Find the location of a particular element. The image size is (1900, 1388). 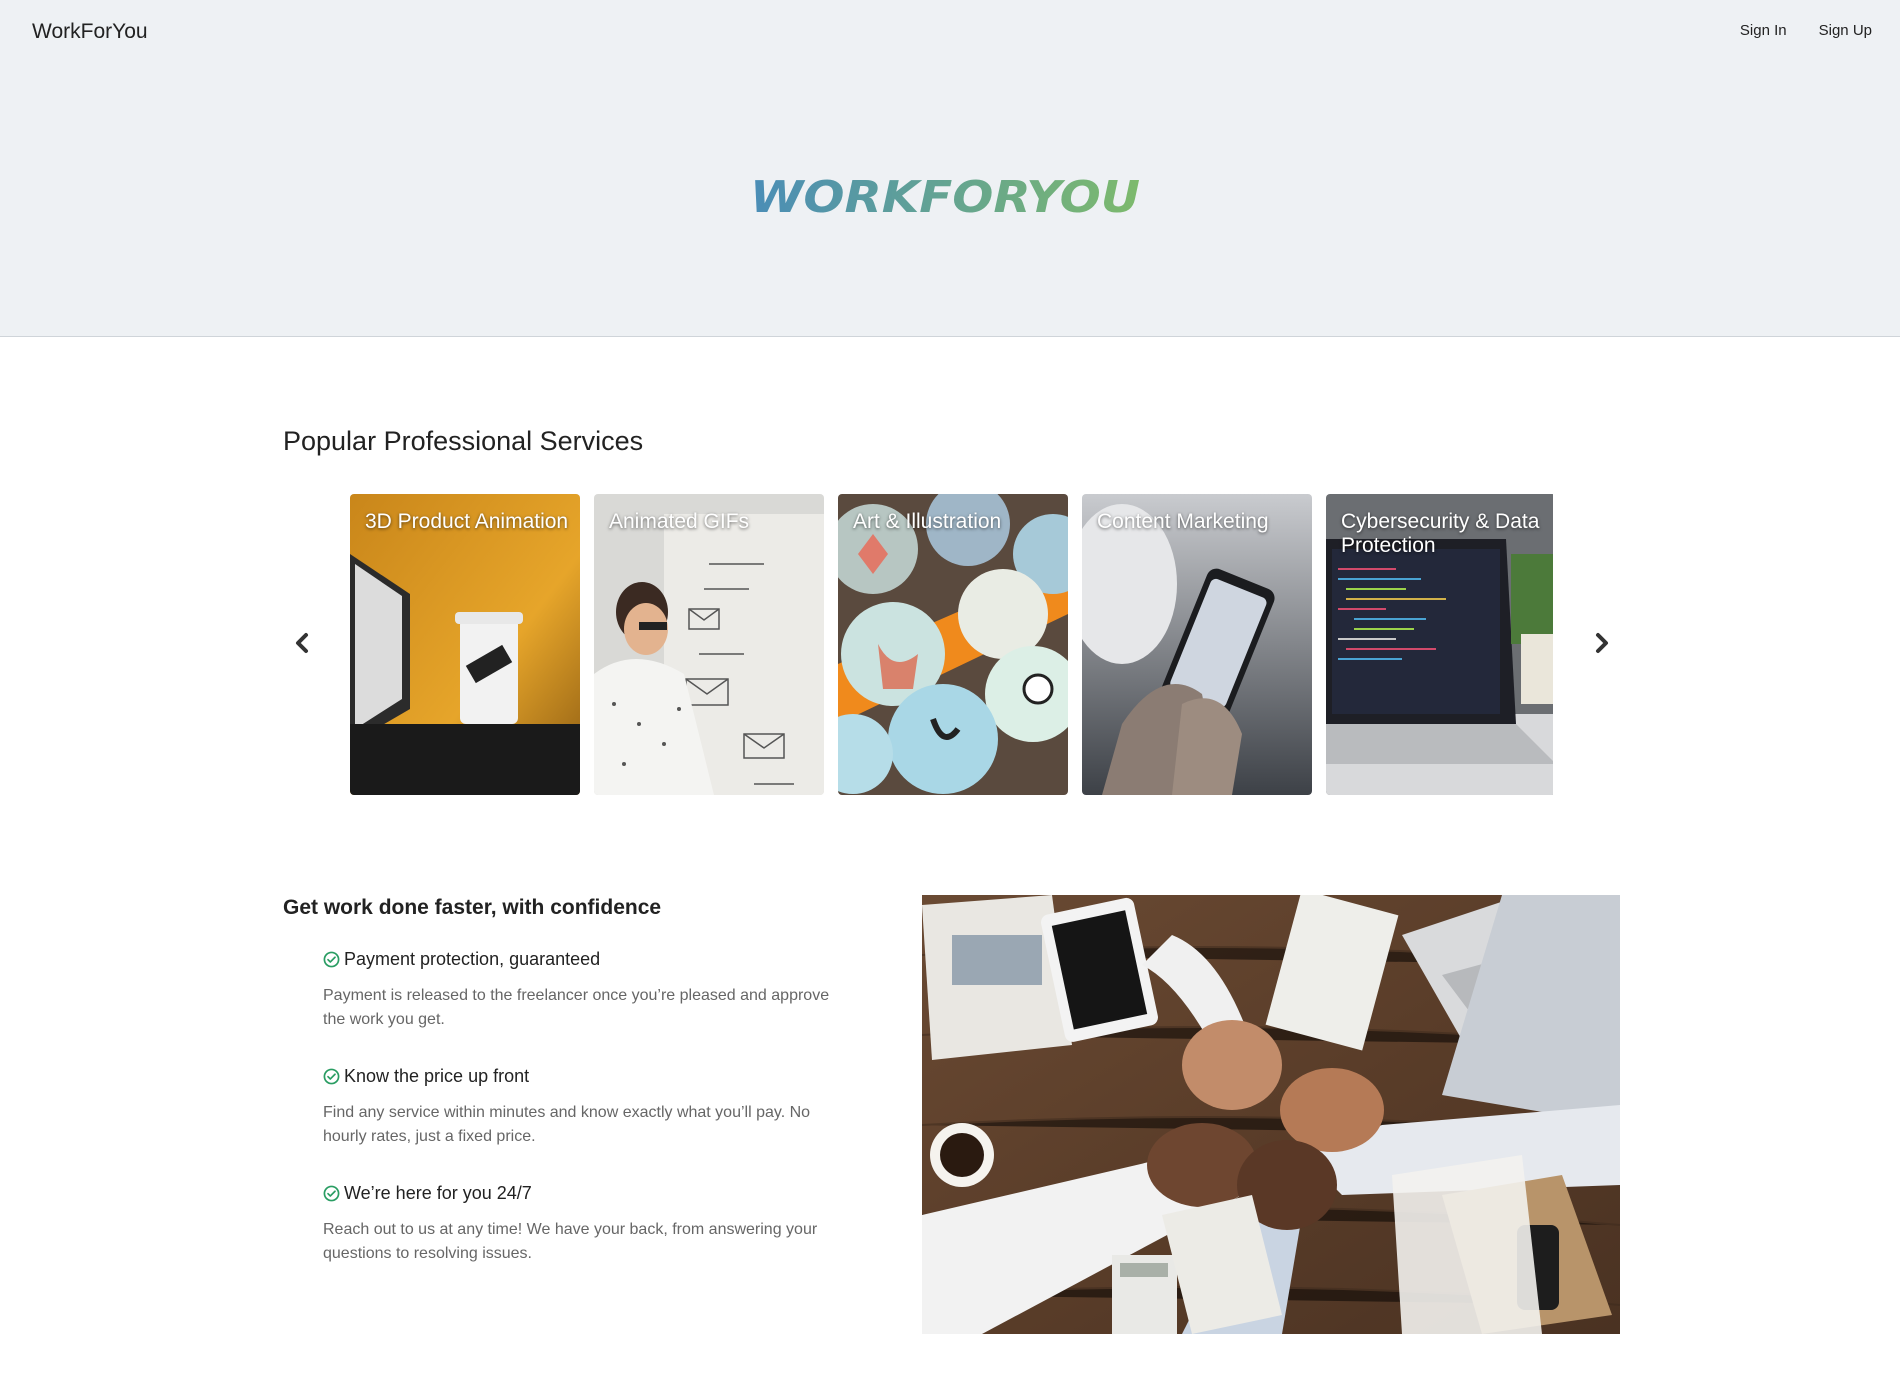

service-card-label: Animated GIFs is located at coordinates (679, 521).